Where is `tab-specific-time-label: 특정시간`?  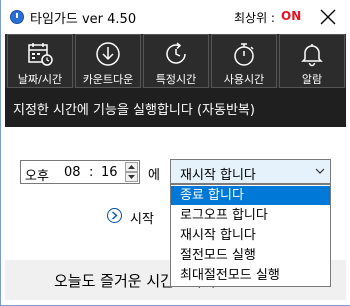
tab-specific-time-label: 특정시간 is located at coordinates (176, 79).